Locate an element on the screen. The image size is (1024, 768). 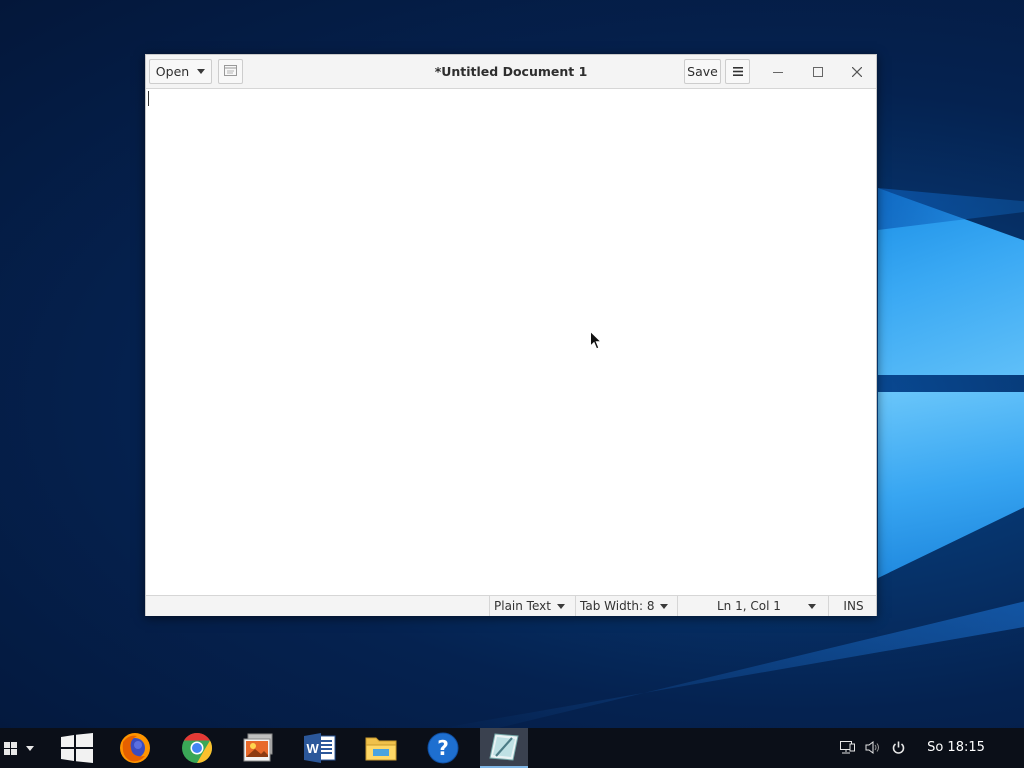
wallpaper-pane-lower is located at coordinates (951, 485).